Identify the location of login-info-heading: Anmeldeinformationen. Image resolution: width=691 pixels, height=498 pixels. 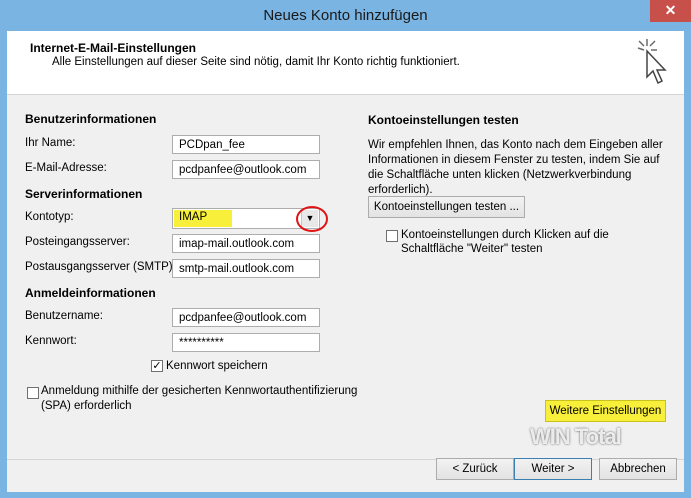
(90, 293).